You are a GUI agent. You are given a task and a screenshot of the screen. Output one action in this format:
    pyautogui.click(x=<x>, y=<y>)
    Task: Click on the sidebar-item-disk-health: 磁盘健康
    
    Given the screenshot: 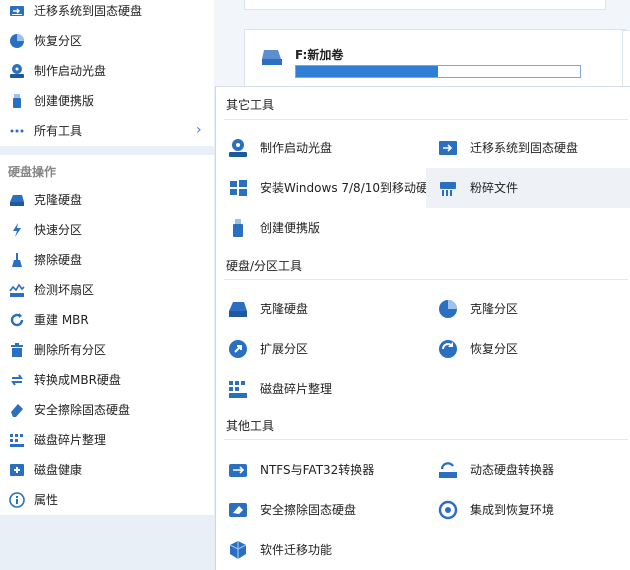 What is the action you would take?
    pyautogui.click(x=107, y=470)
    